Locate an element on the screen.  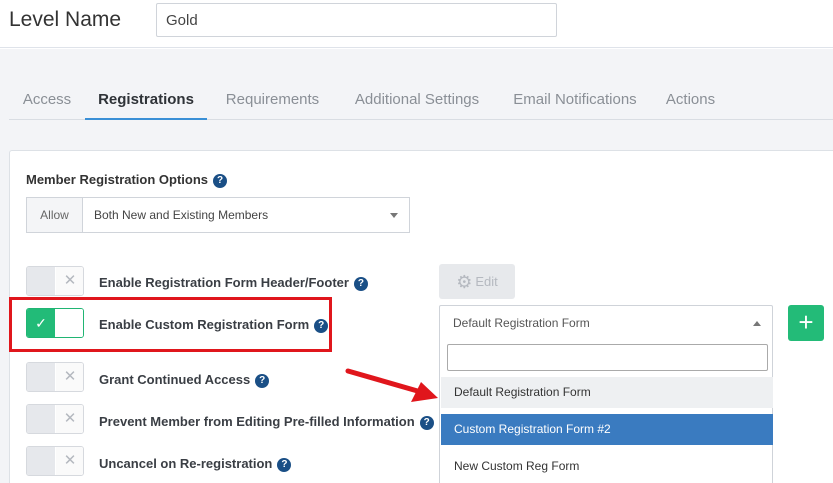
tab-requirements: Requirements is located at coordinates (272, 100).